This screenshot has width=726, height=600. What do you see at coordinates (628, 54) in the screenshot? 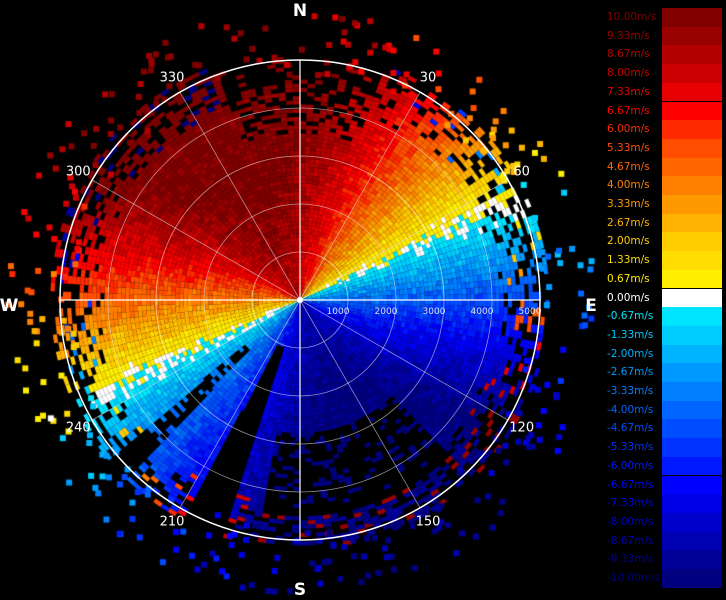
I see `legend-label: 8.67m/s` at bounding box center [628, 54].